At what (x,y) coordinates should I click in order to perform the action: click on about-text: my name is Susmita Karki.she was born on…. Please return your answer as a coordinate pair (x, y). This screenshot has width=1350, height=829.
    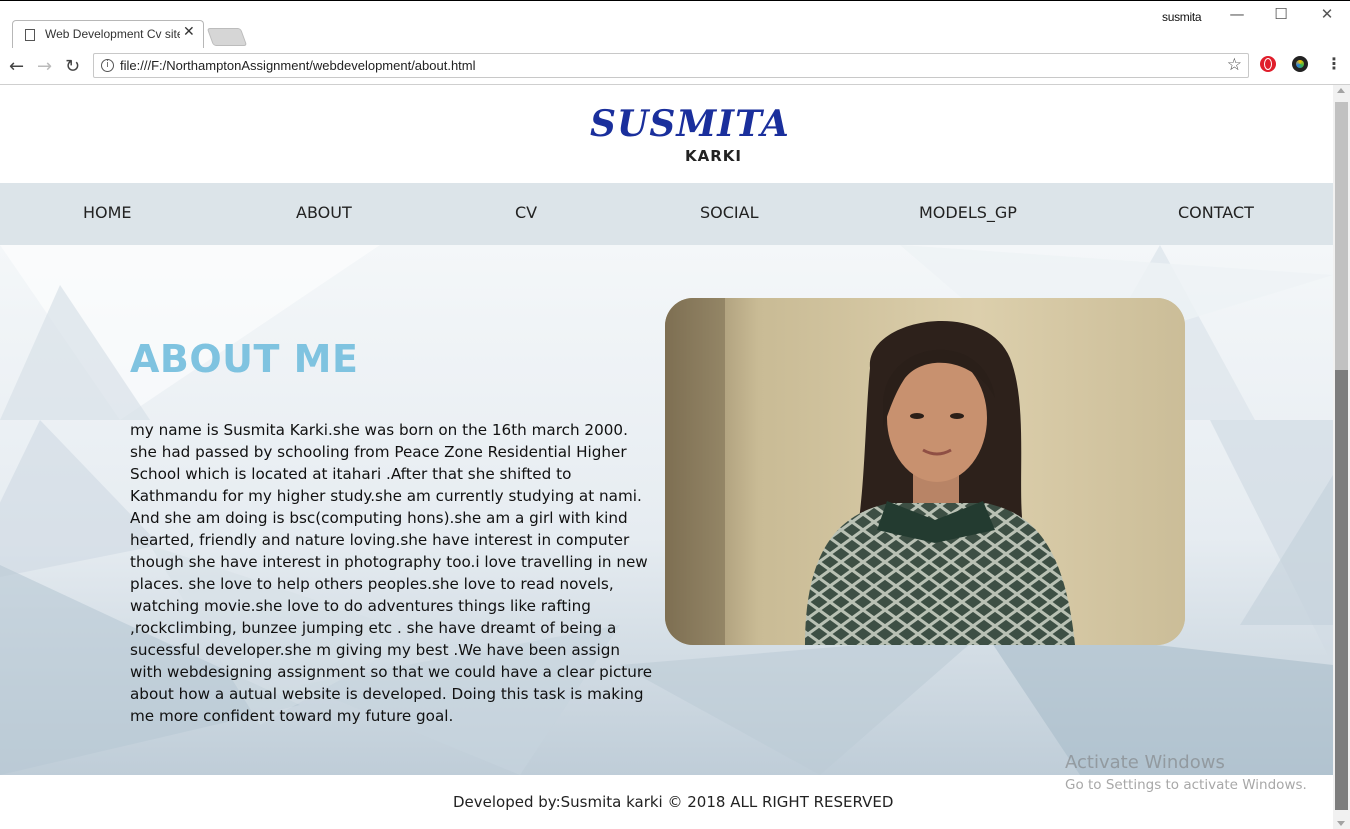
    Looking at the image, I should click on (391, 573).